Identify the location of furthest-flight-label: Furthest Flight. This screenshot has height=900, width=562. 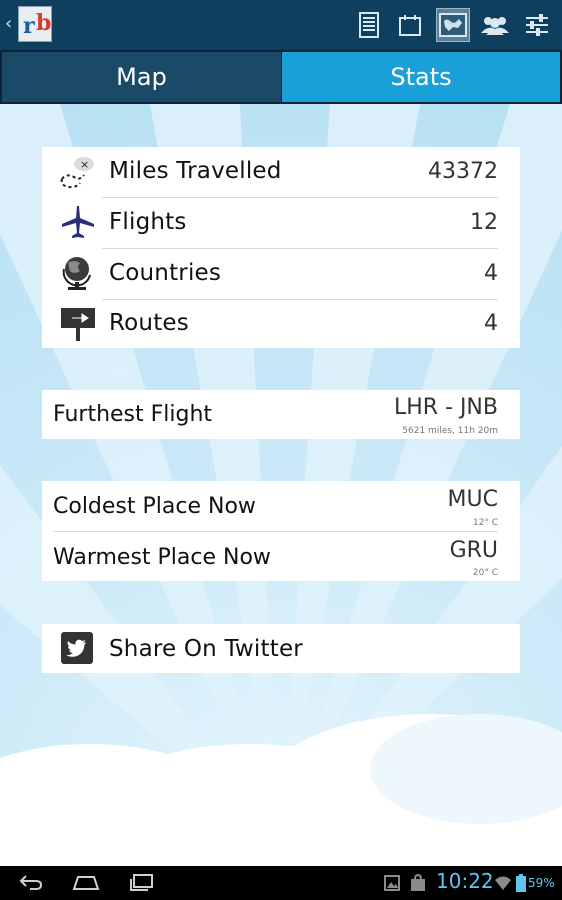
(133, 414).